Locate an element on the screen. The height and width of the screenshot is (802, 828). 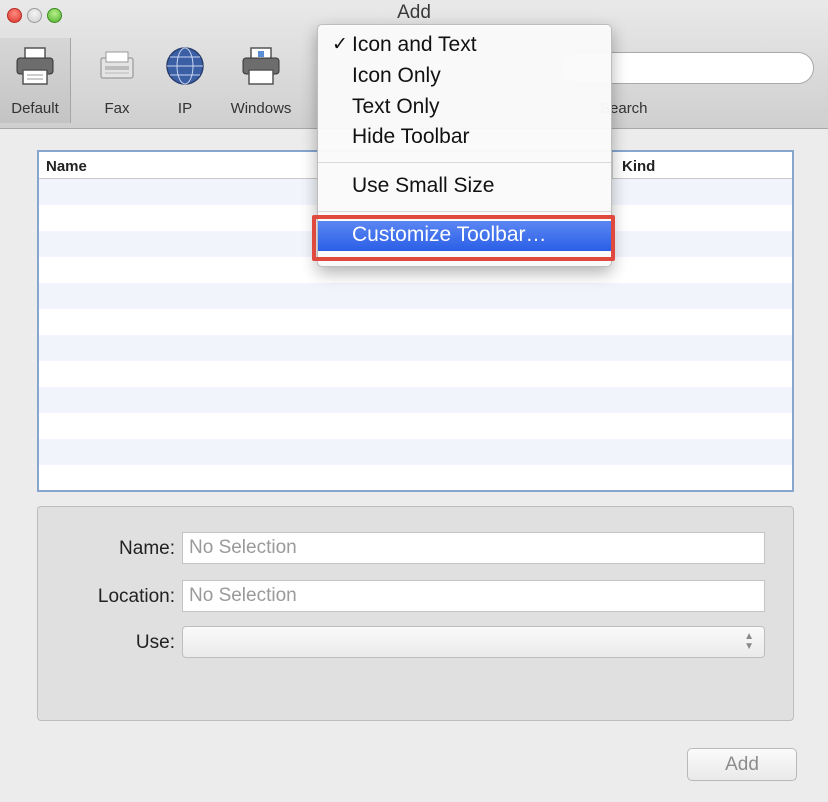
windows-printer-icon is located at coordinates (261, 66).